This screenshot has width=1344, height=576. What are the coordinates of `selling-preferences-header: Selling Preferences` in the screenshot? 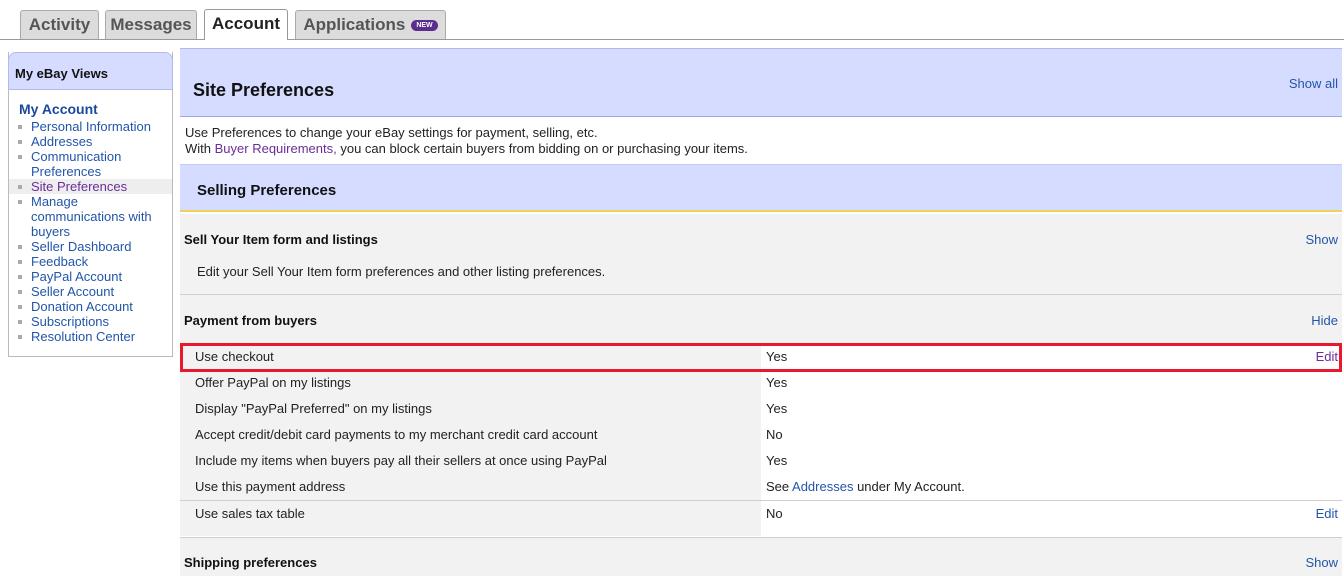 It's located at (761, 188).